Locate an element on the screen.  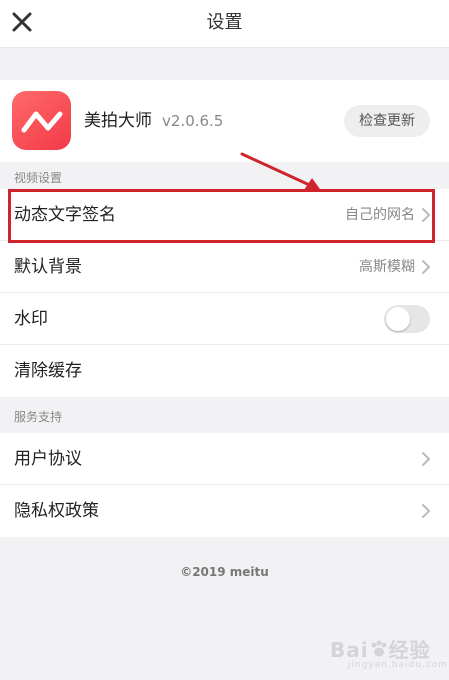
row-user-agreement: 用户协议 is located at coordinates (224, 459).